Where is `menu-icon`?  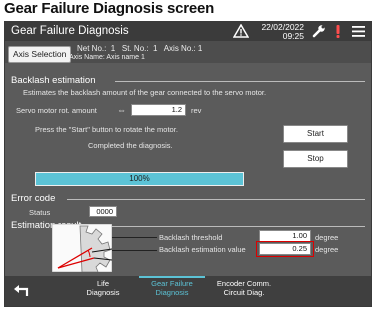
menu-icon is located at coordinates (358, 31).